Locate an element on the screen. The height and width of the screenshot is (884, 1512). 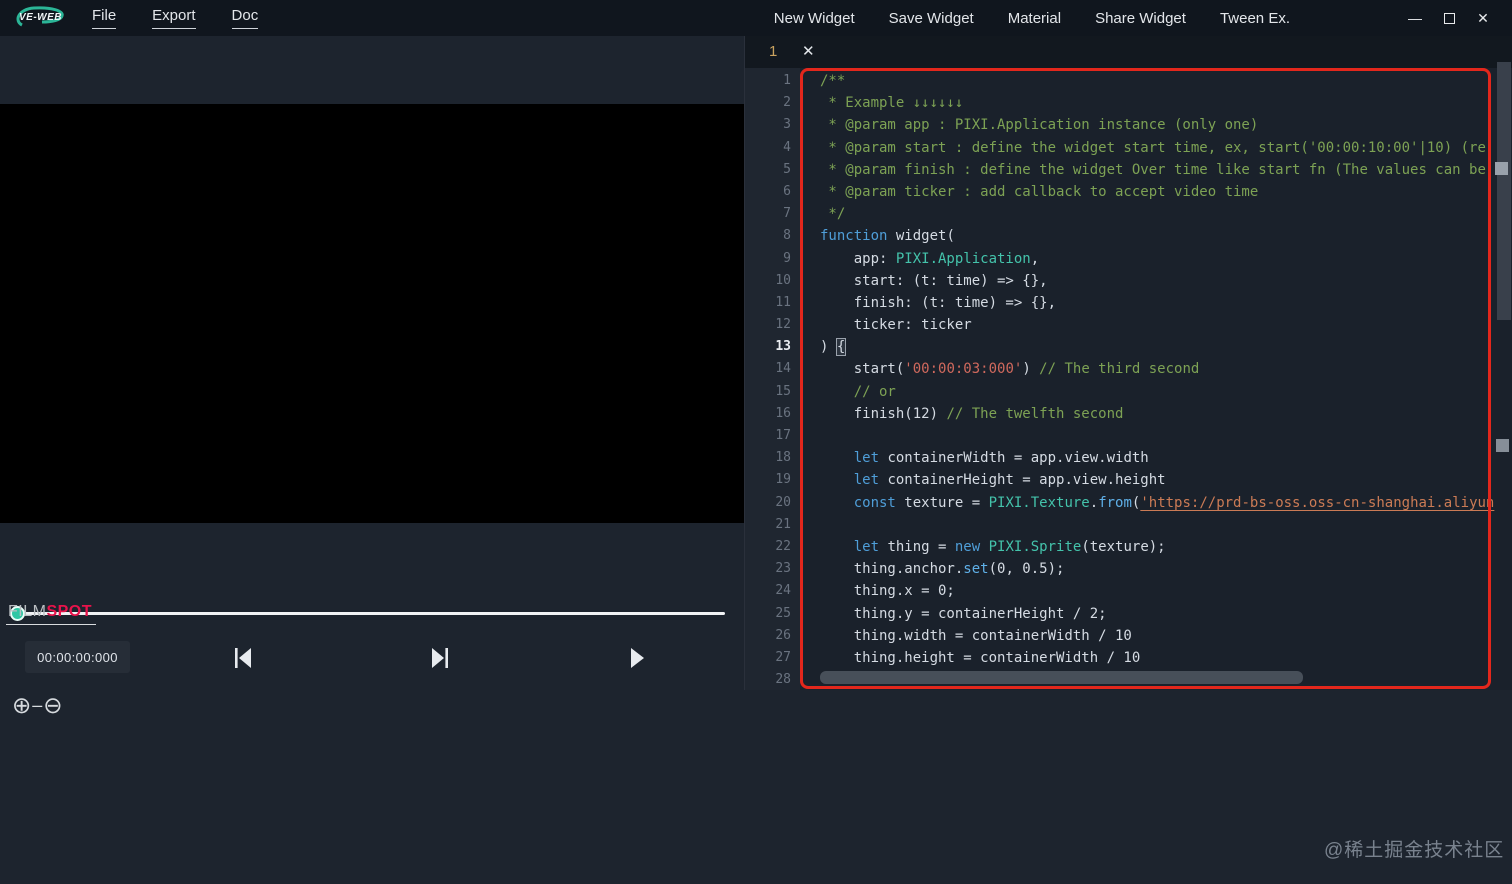
code-line: start: (t: time) => {}, is located at coordinates (1166, 281).